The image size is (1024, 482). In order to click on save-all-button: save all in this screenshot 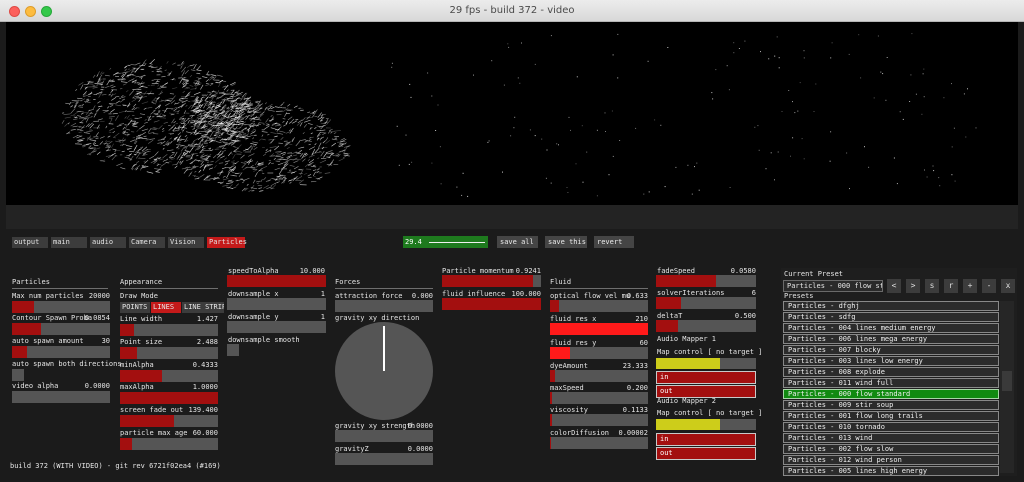, I will do `click(517, 242)`.